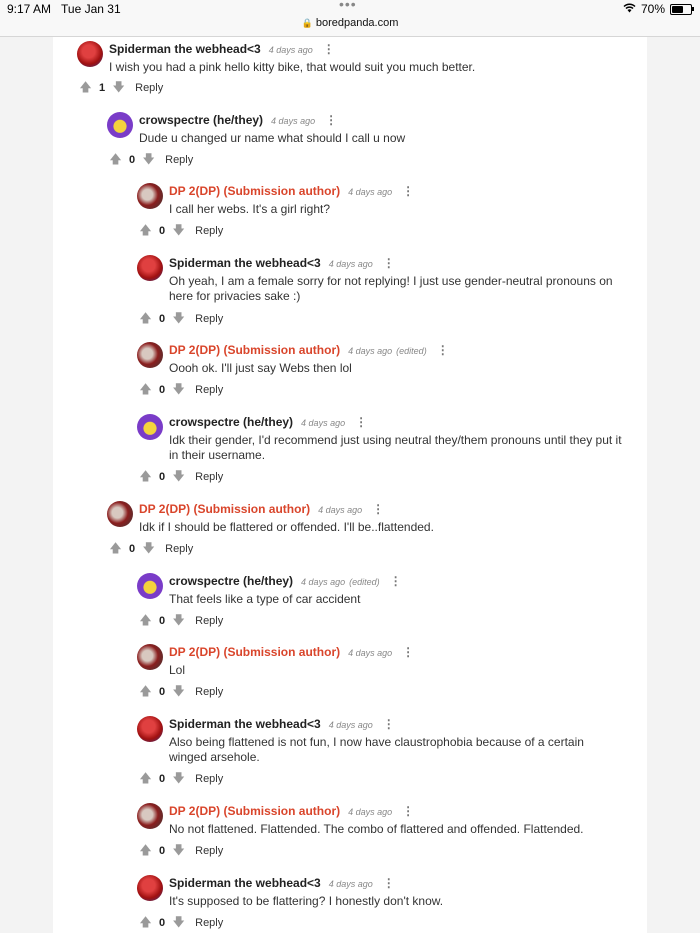 This screenshot has height=933, width=700. I want to click on comment-text: Lol, so click(177, 670).